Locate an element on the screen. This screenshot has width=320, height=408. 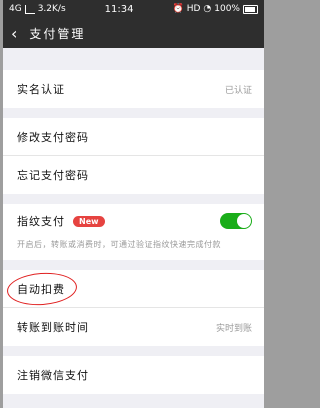
group-identity: 实名认证 已认证 is located at coordinates (133, 89).